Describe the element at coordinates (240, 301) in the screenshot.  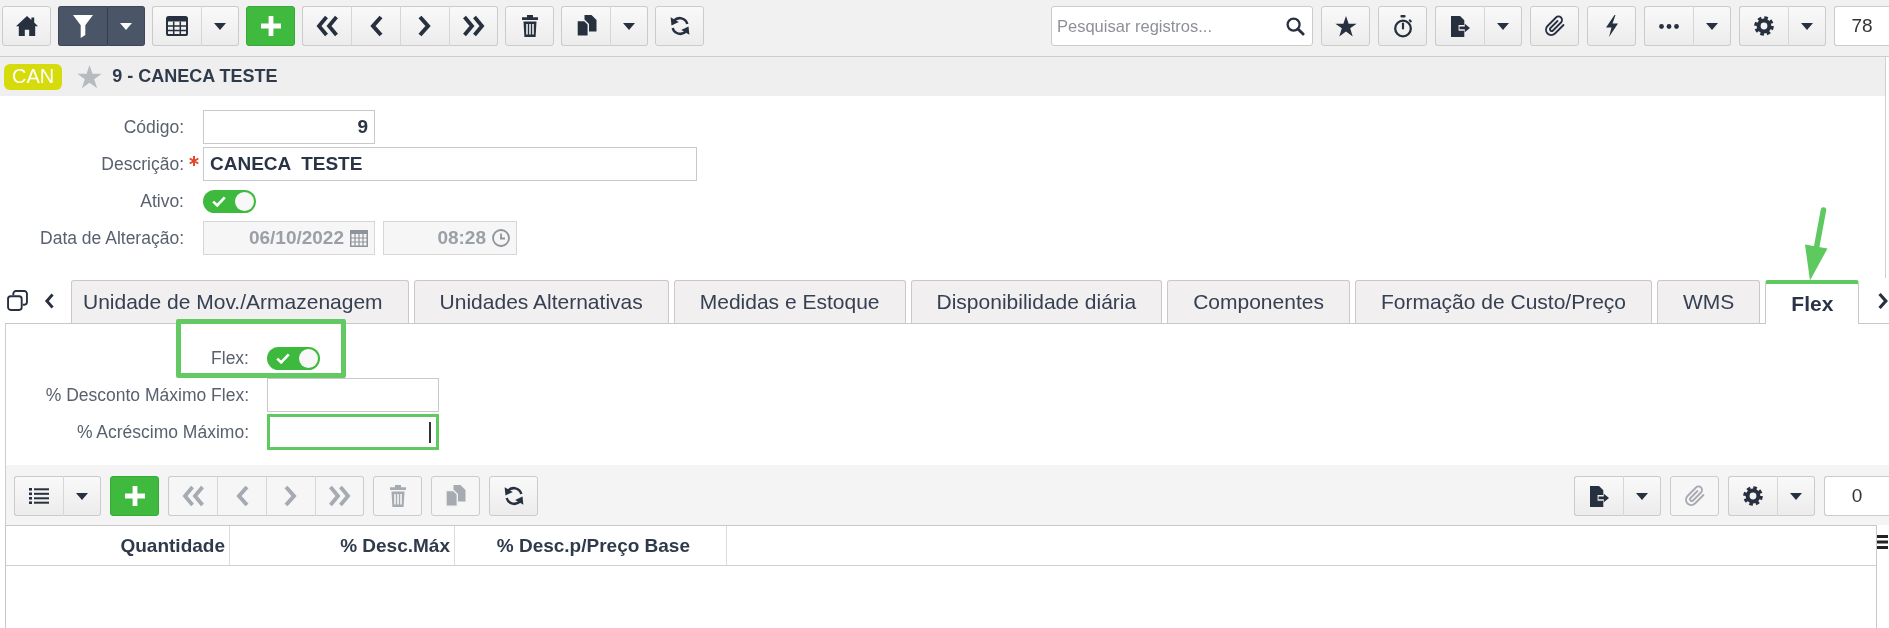
I see `tab: Unidade de Mov./Armazenagem` at that location.